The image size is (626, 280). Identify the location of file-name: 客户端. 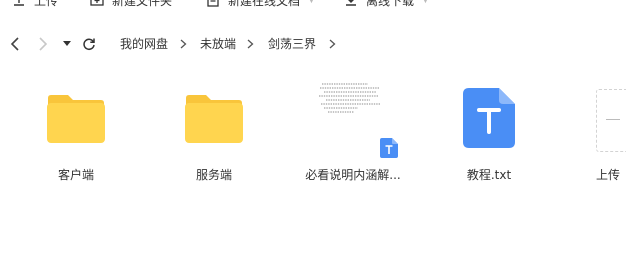
(75, 175).